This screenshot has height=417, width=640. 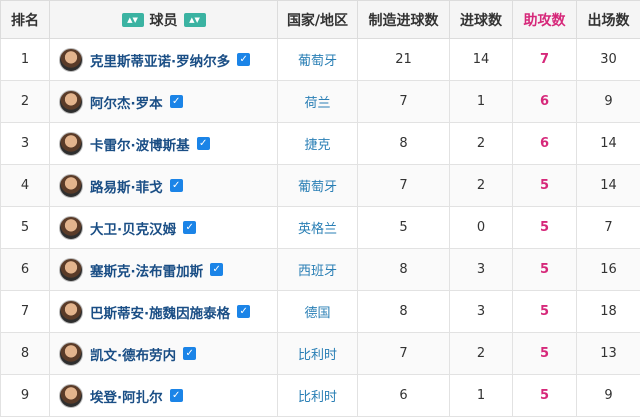 What do you see at coordinates (318, 270) in the screenshot?
I see `country-link: 西班牙` at bounding box center [318, 270].